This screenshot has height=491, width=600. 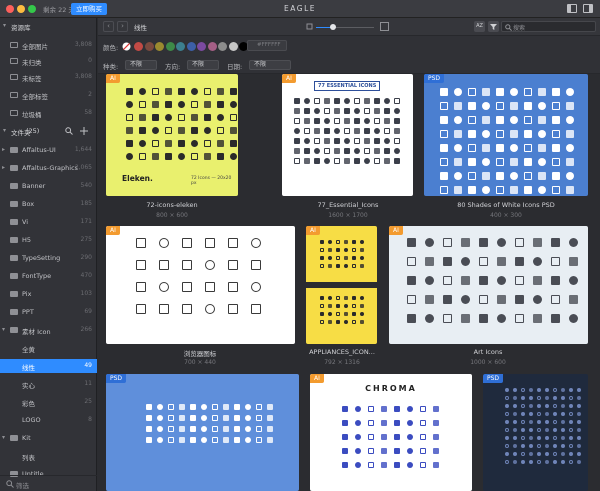 I want to click on sidebar-item-trash: 垃圾桶 58, so click(x=48, y=113).